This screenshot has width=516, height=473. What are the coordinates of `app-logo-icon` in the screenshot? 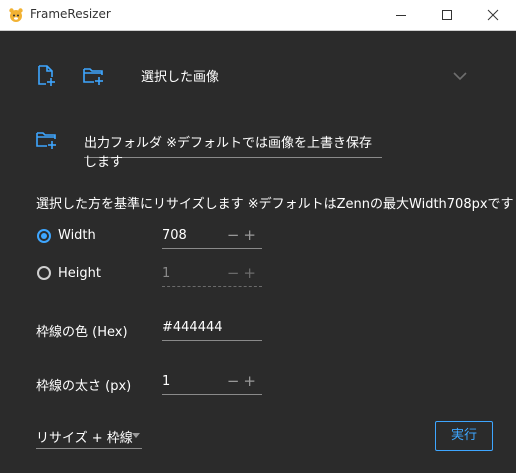 It's located at (16, 15).